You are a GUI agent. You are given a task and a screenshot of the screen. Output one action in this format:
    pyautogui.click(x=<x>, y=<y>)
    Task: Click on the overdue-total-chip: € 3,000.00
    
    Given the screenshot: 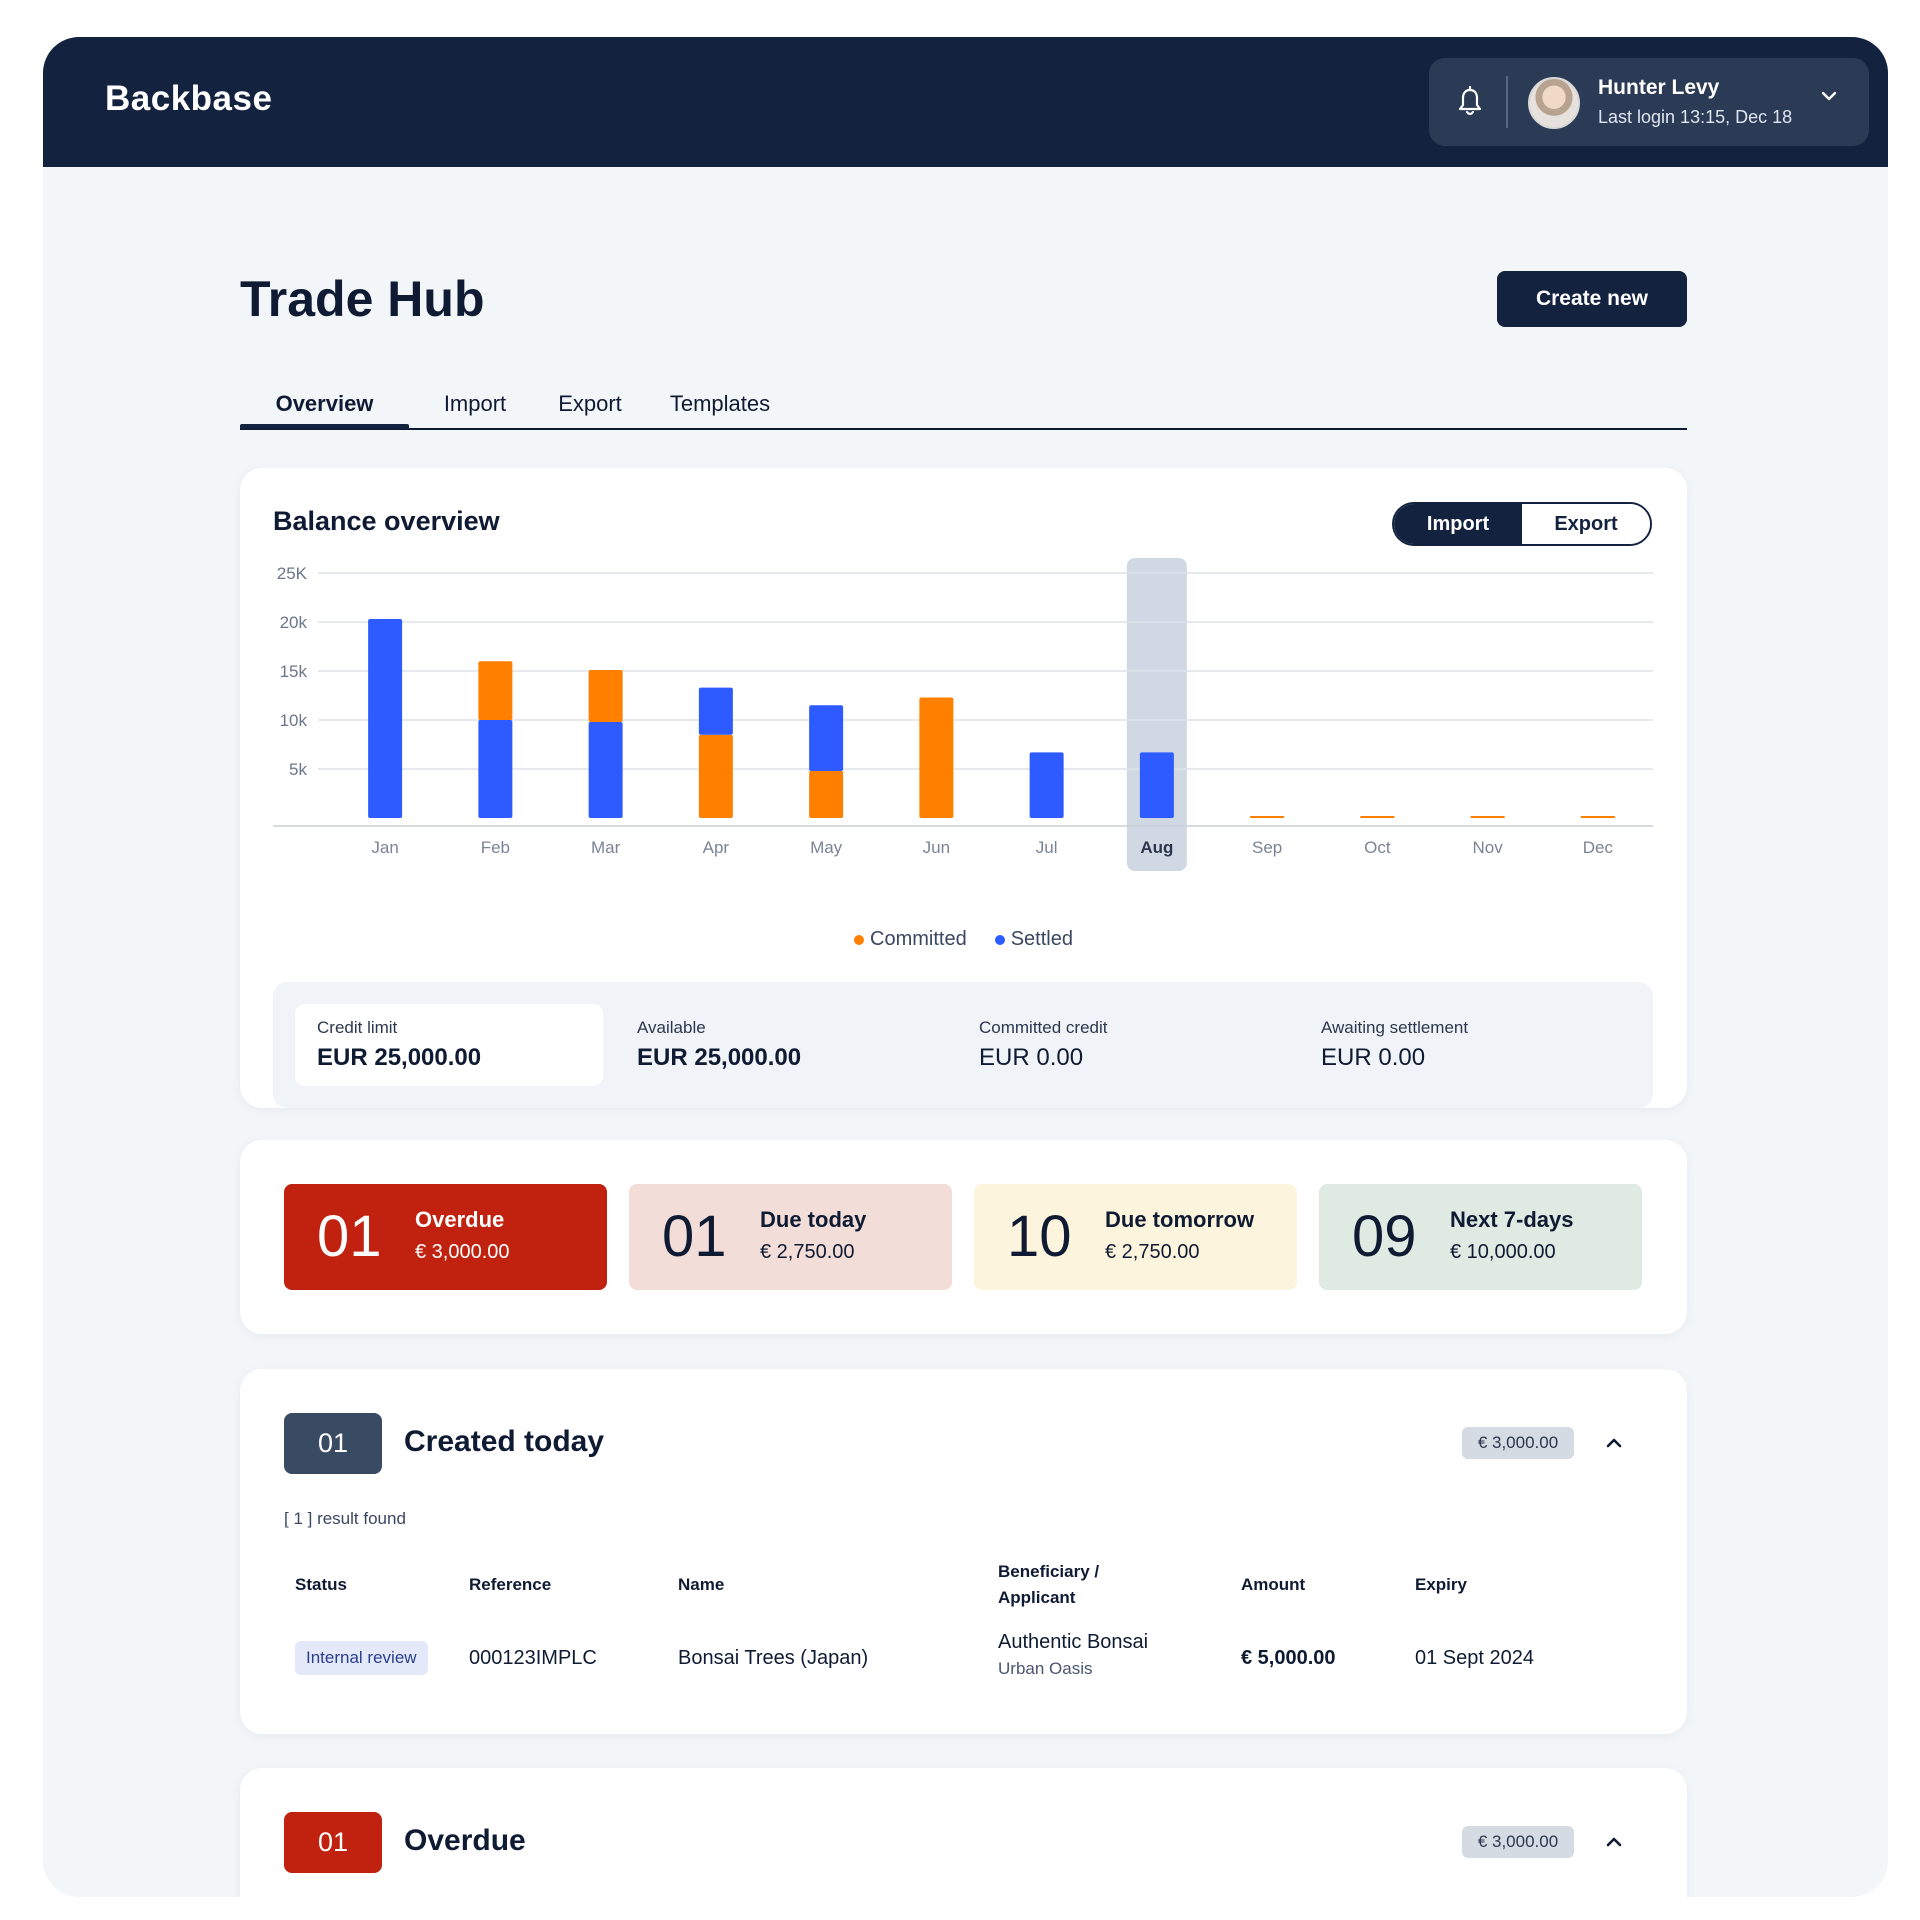 What is the action you would take?
    pyautogui.click(x=1518, y=1842)
    